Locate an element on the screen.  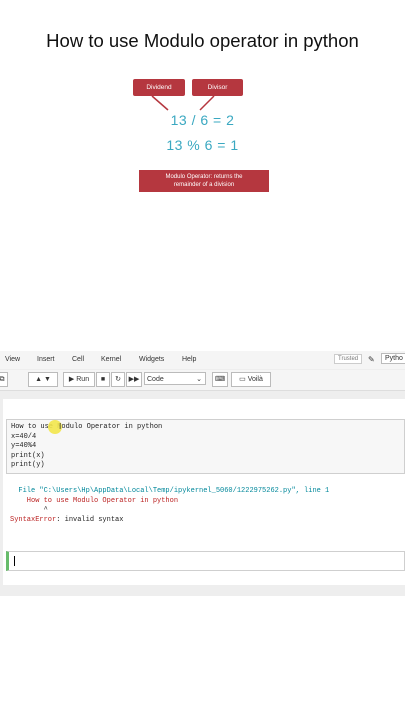
code-line: x=40/4 is located at coordinates (24, 436).